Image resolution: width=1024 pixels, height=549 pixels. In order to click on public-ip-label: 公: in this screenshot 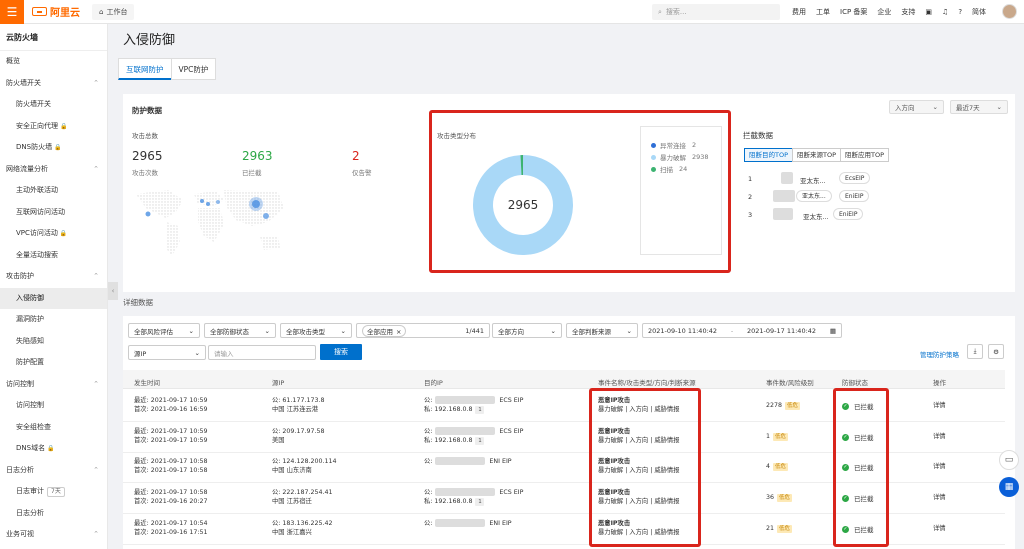, I will do `click(428, 461)`.